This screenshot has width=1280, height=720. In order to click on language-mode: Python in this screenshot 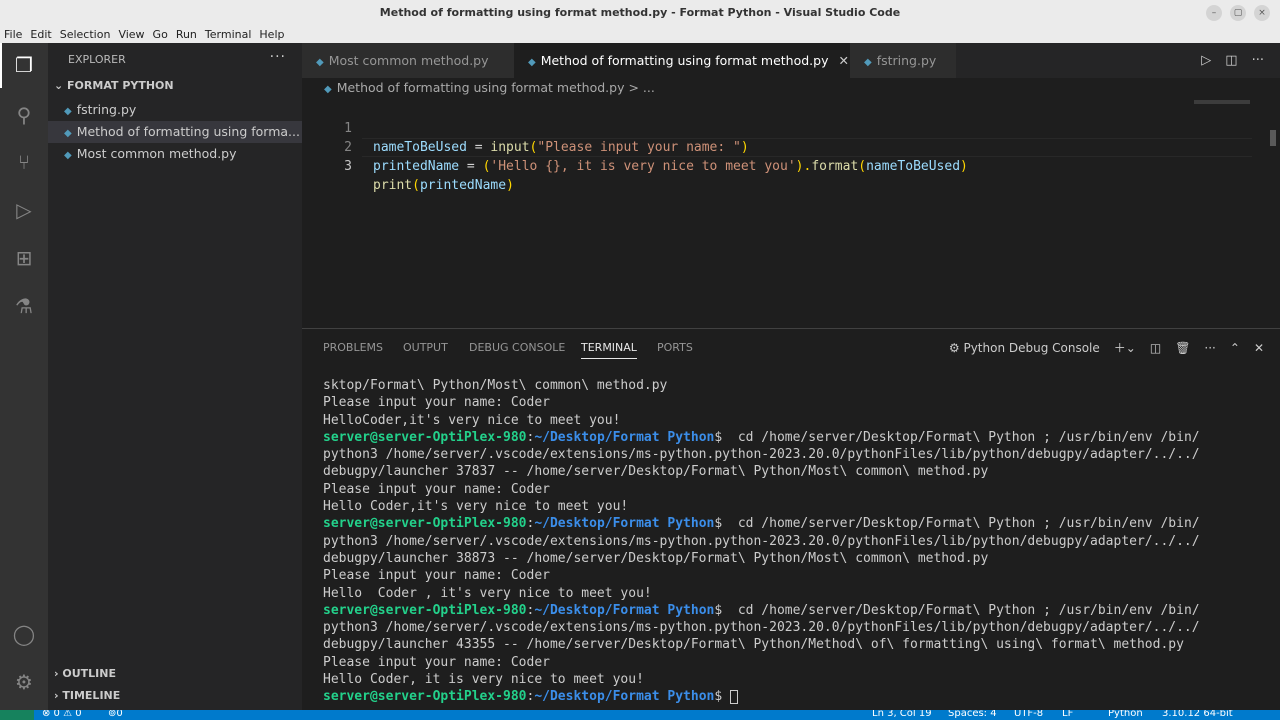, I will do `click(1125, 714)`.